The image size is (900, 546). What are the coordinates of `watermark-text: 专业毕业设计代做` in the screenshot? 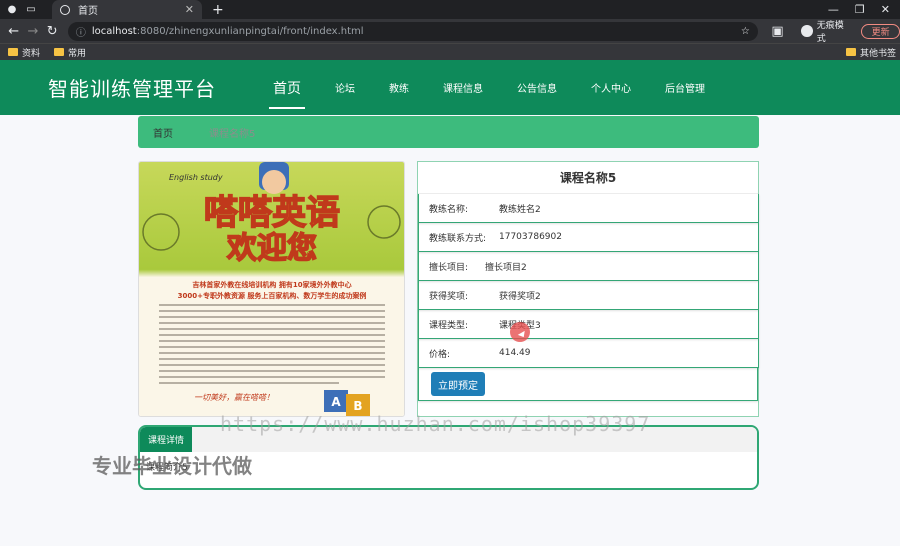 It's located at (172, 466).